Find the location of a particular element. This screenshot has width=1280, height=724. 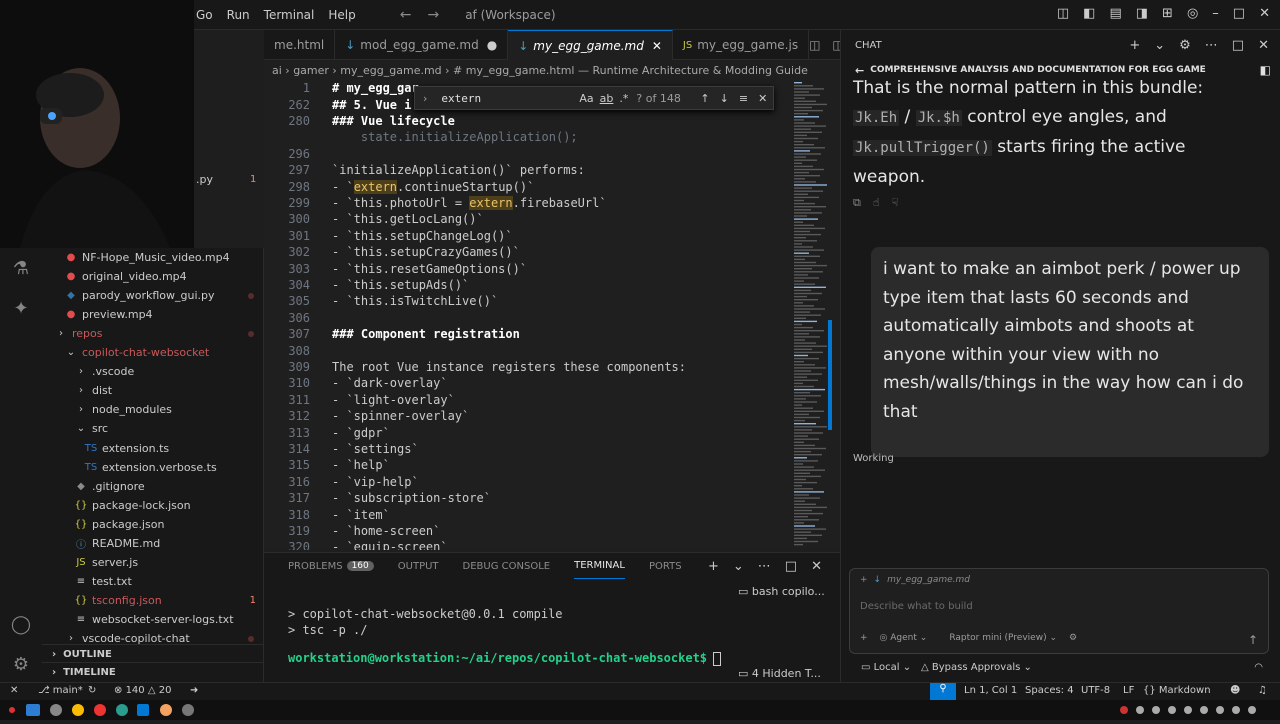

forward-arrow-icon: → is located at coordinates (433, 15).